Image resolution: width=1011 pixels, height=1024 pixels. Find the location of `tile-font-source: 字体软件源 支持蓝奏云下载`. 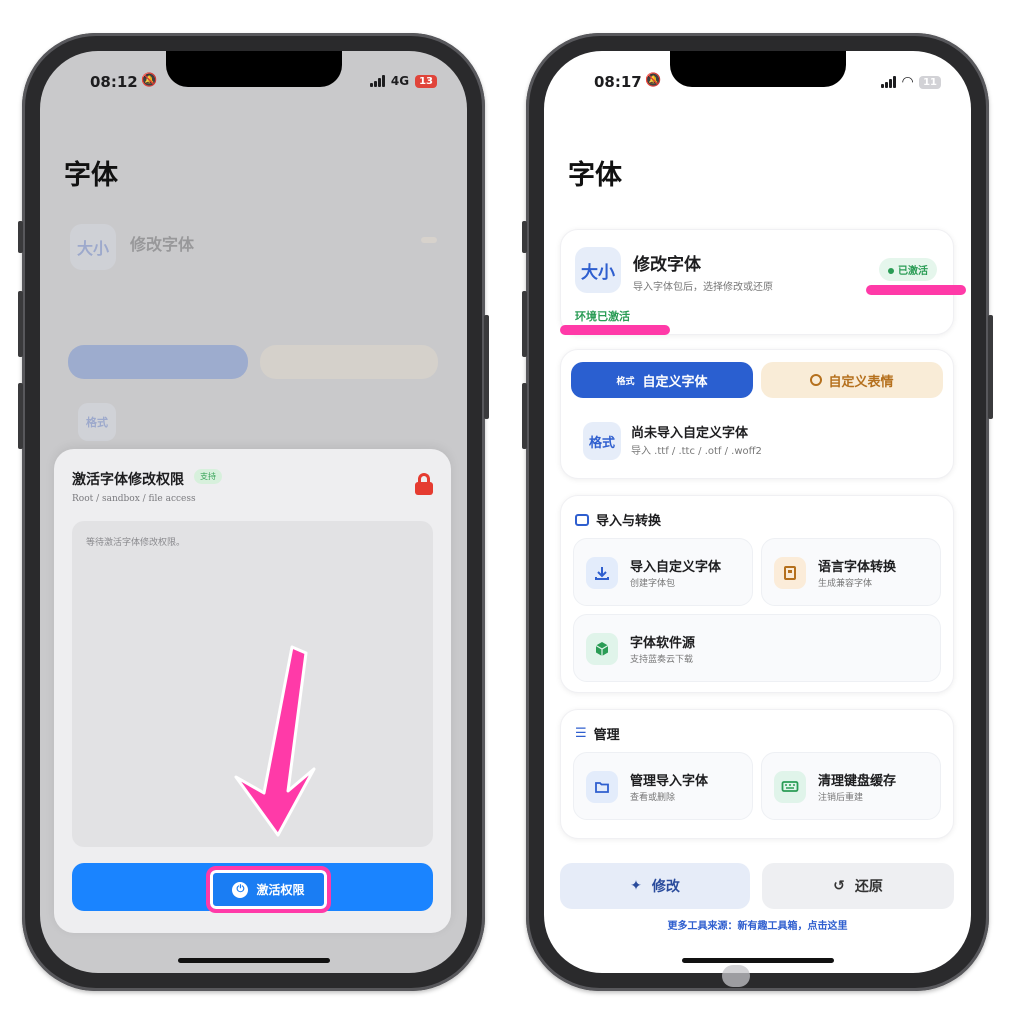

tile-font-source: 字体软件源 支持蓝奏云下载 is located at coordinates (757, 648).